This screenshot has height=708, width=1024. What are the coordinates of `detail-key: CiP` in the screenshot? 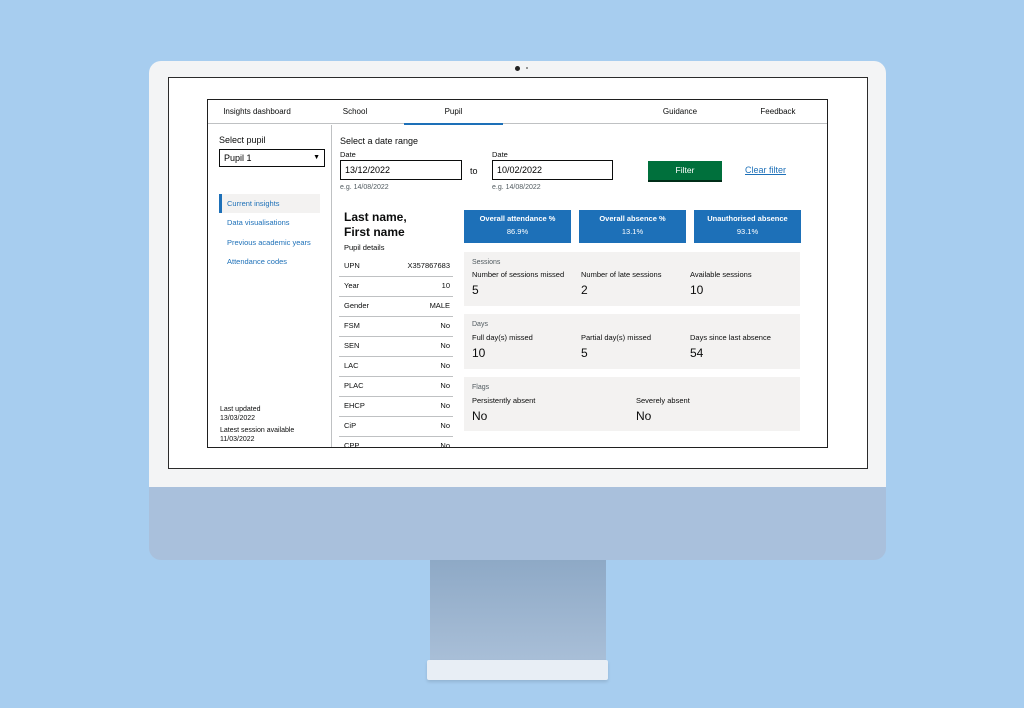 It's located at (350, 425).